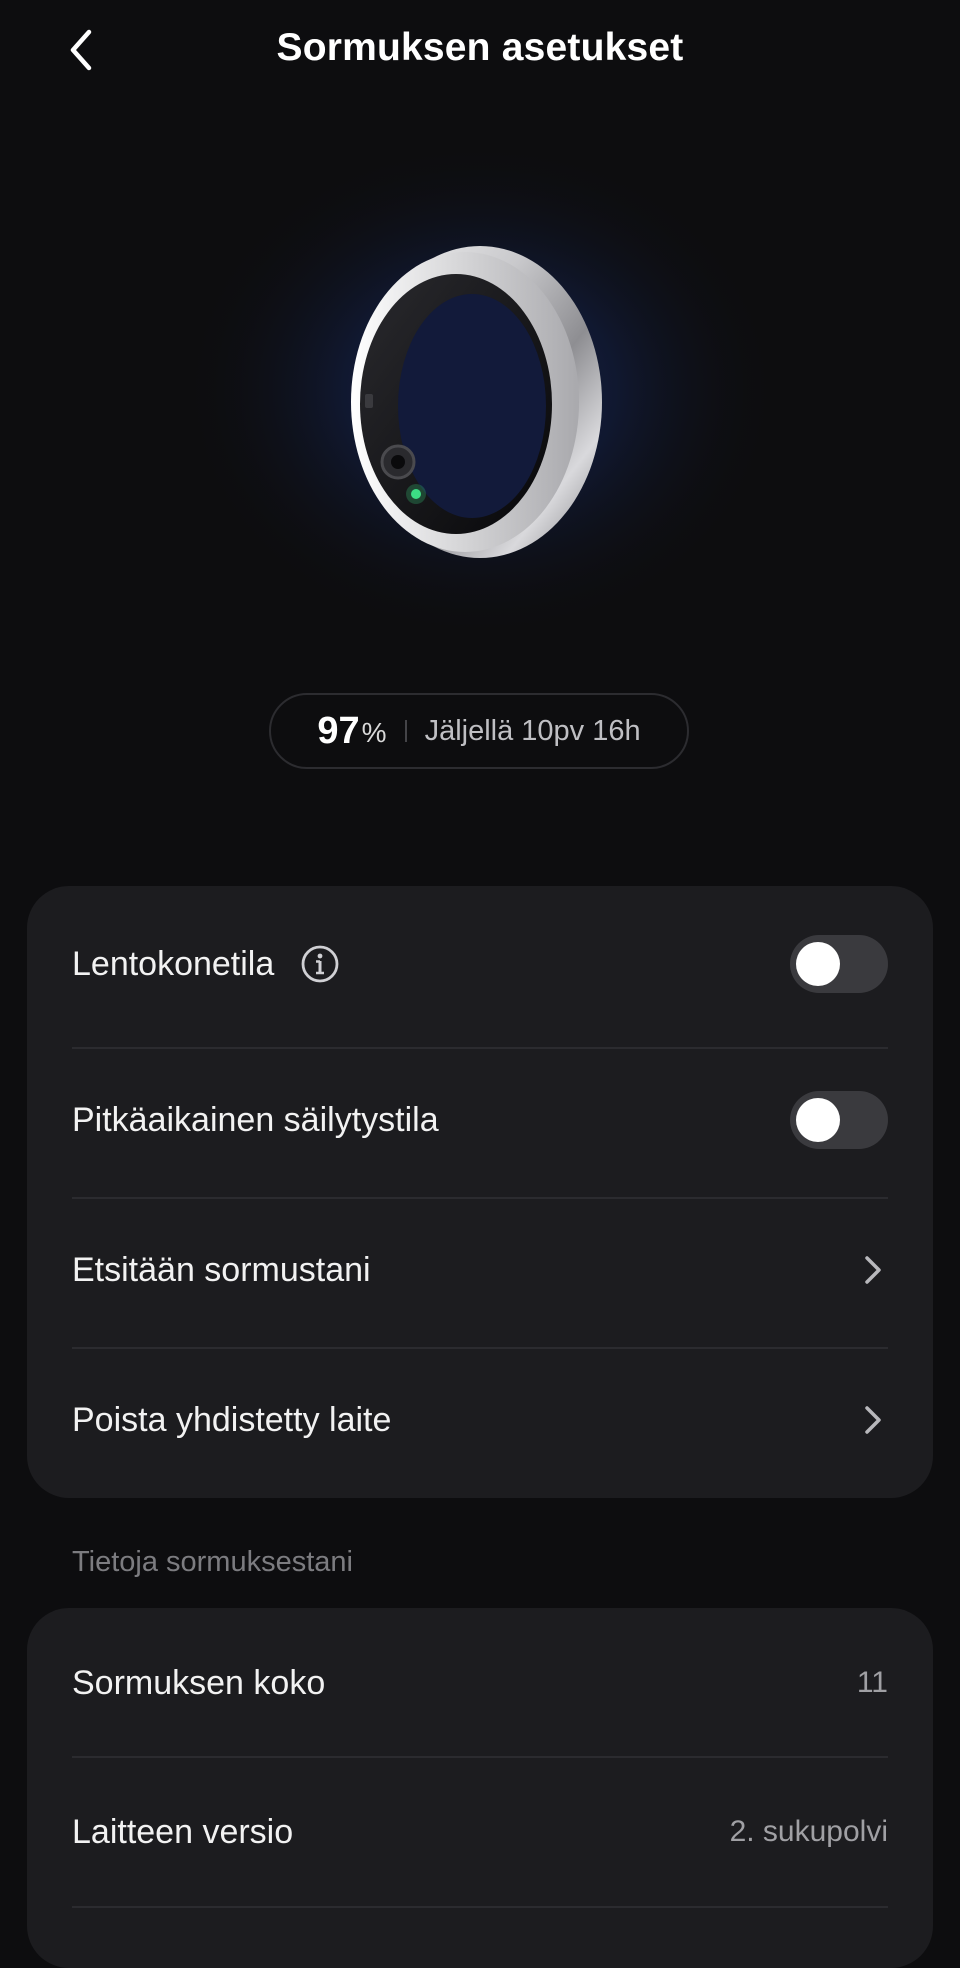 The height and width of the screenshot is (1968, 960). I want to click on storage-mode-toggle, so click(839, 1120).